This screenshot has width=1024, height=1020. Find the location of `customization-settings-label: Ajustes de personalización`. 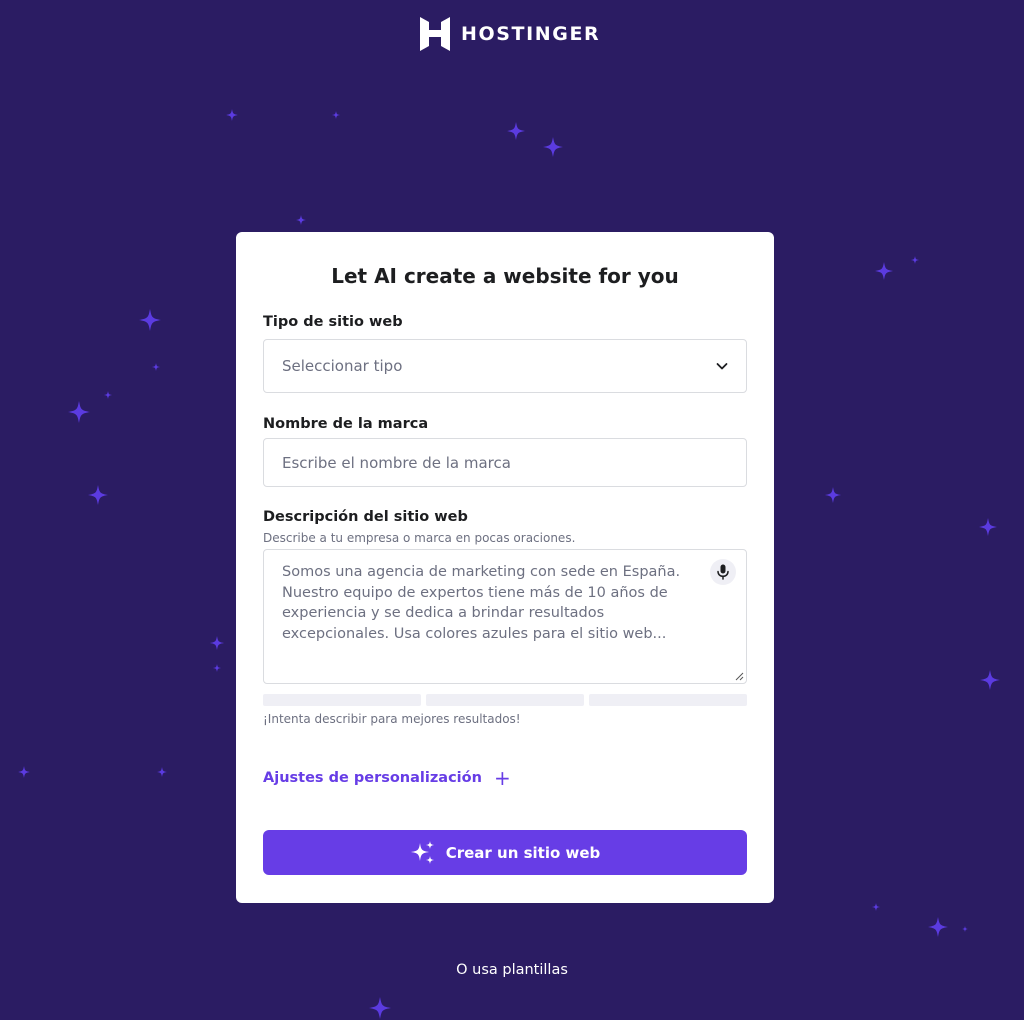

customization-settings-label: Ajustes de personalización is located at coordinates (372, 778).